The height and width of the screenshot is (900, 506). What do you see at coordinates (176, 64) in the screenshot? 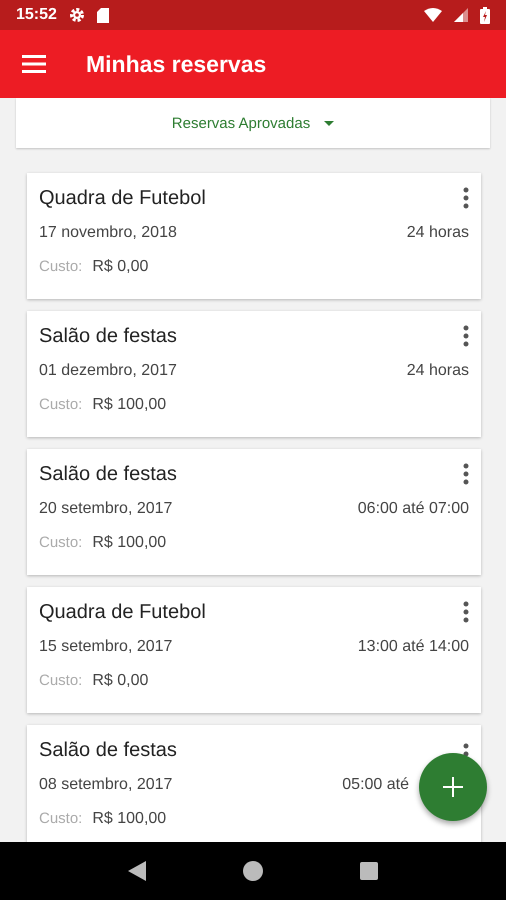
I see `app-title: Minhas reservas` at bounding box center [176, 64].